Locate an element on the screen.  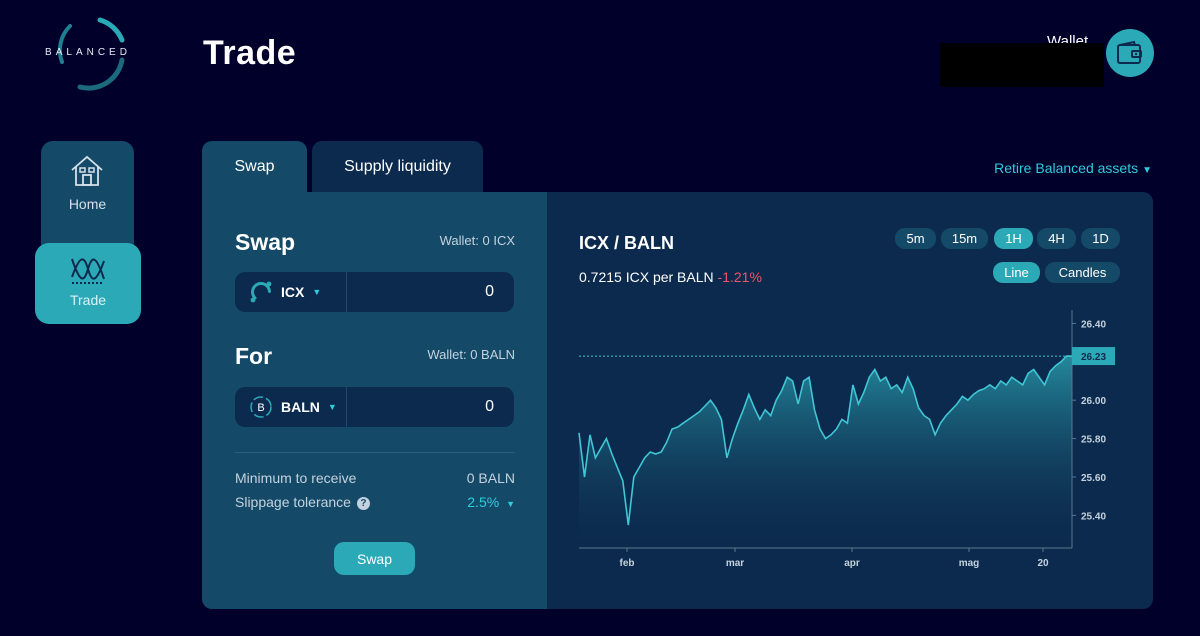
swap-wallet-balance: Wallet: 0 ICX is located at coordinates (477, 240).